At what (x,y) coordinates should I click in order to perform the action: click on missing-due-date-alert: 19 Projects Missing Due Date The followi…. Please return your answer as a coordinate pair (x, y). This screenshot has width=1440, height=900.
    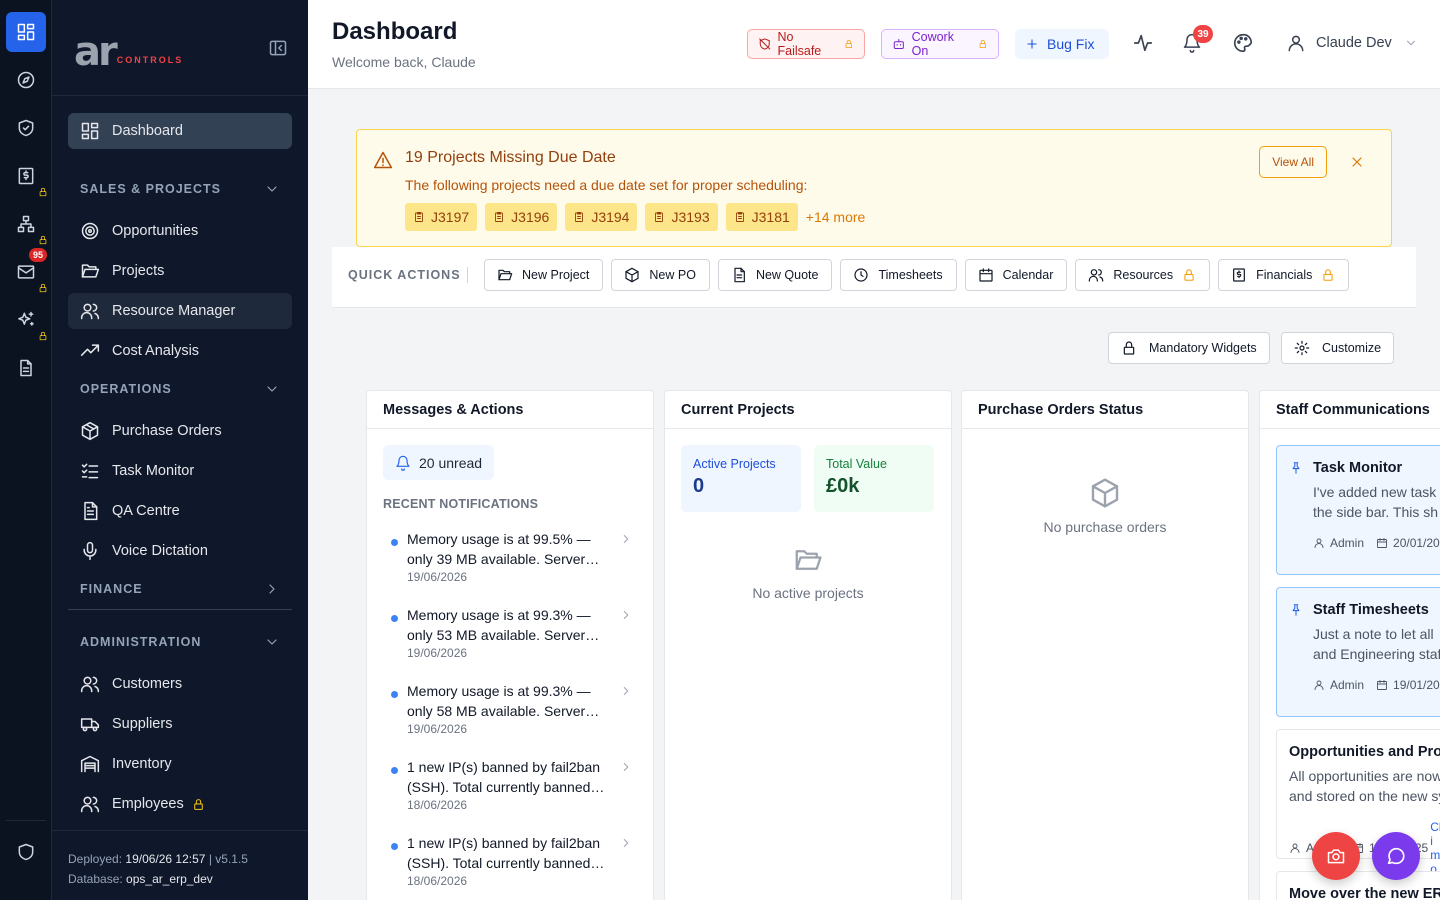
    Looking at the image, I should click on (874, 188).